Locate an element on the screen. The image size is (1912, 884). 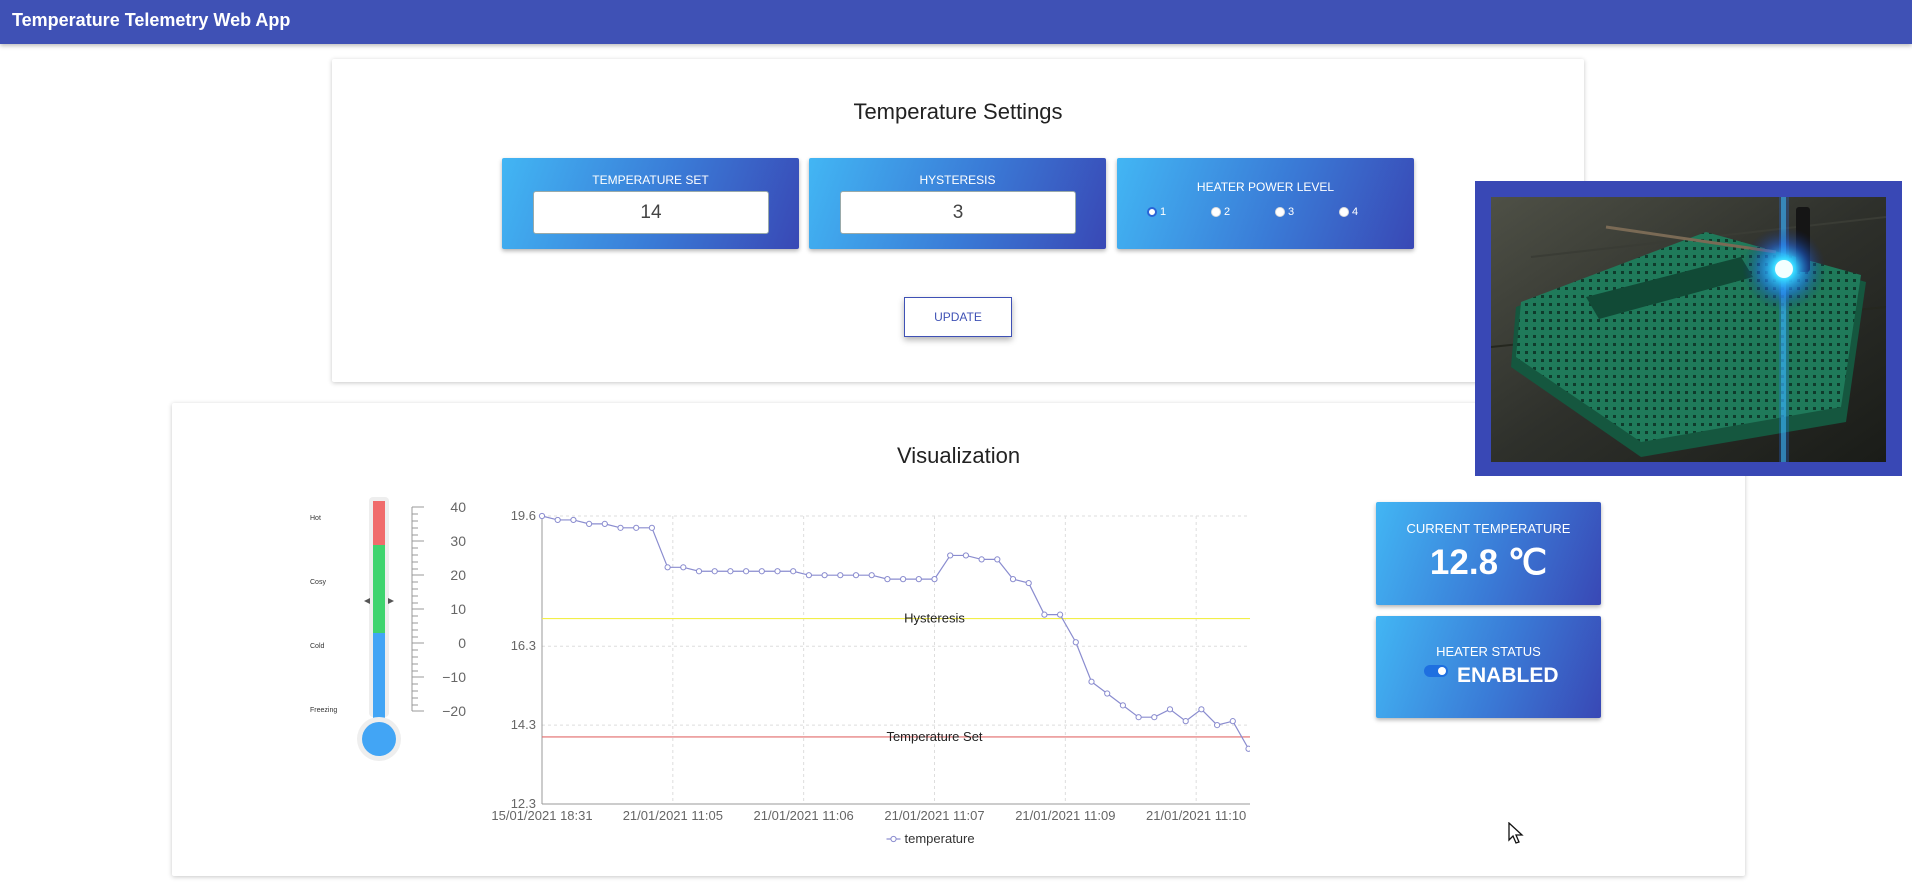
hysteresis-tile: HYSTERESIS is located at coordinates (957, 203).